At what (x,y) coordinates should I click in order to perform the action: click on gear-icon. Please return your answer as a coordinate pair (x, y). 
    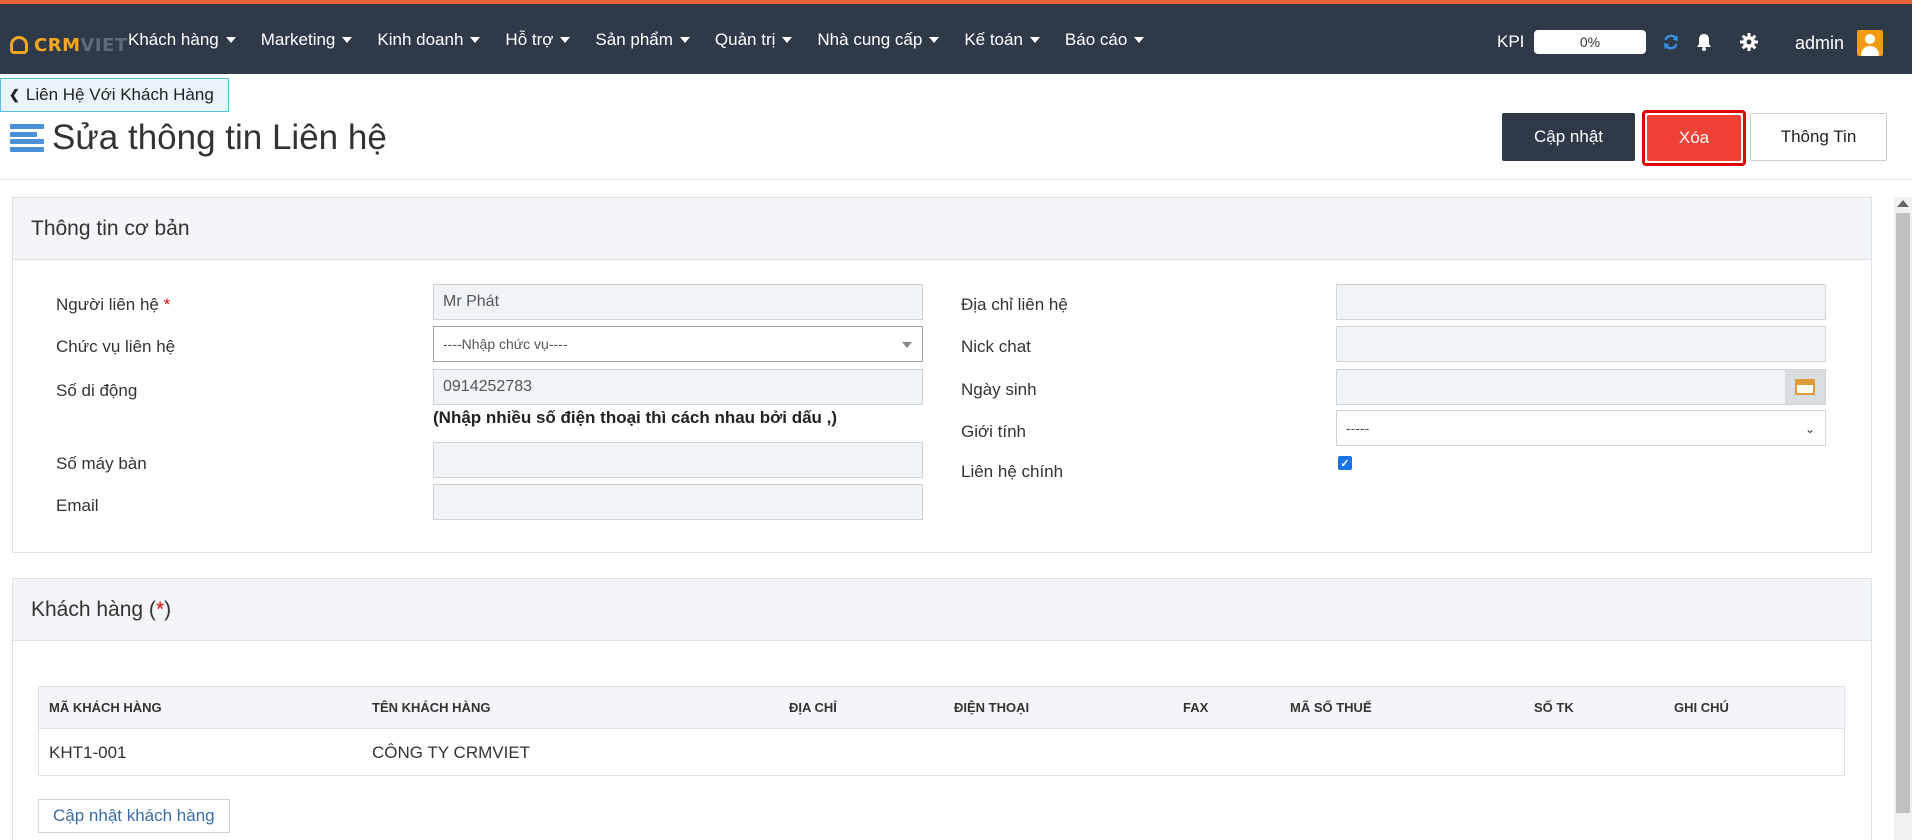
    Looking at the image, I should click on (1749, 42).